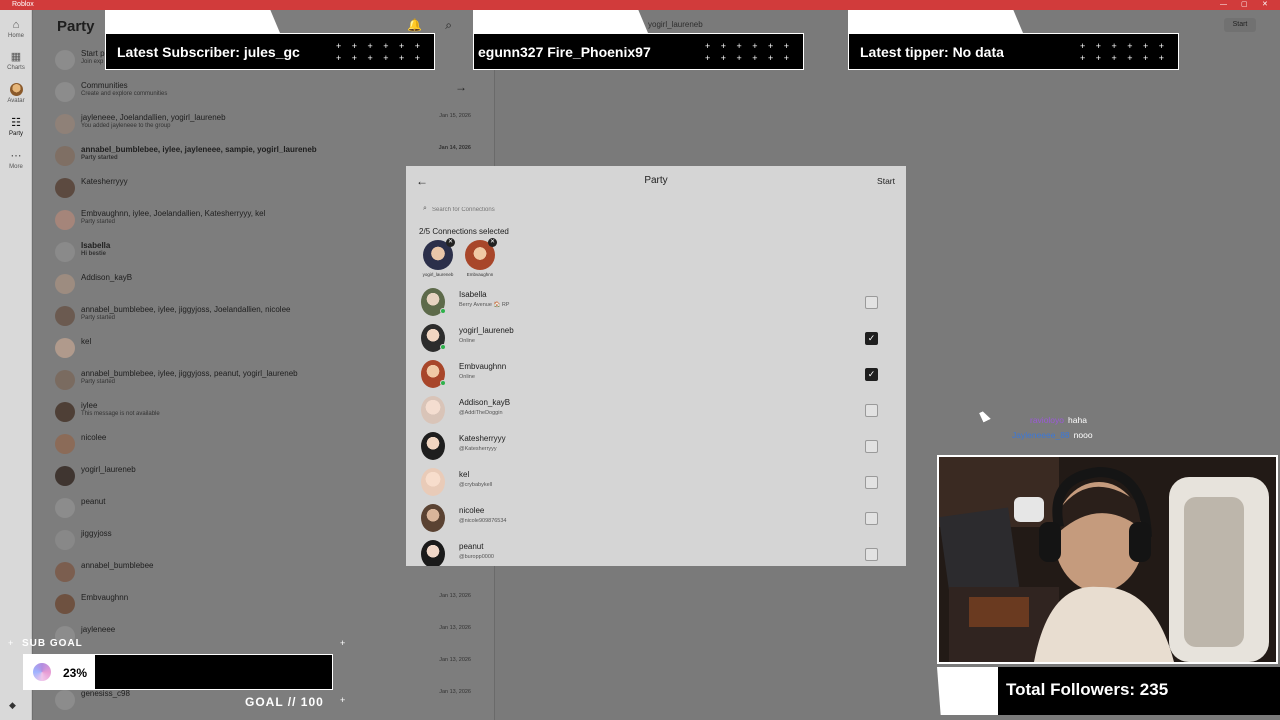 The width and height of the screenshot is (1280, 720). What do you see at coordinates (12, 705) in the screenshot?
I see `roblox-logo-icon: ◆` at bounding box center [12, 705].